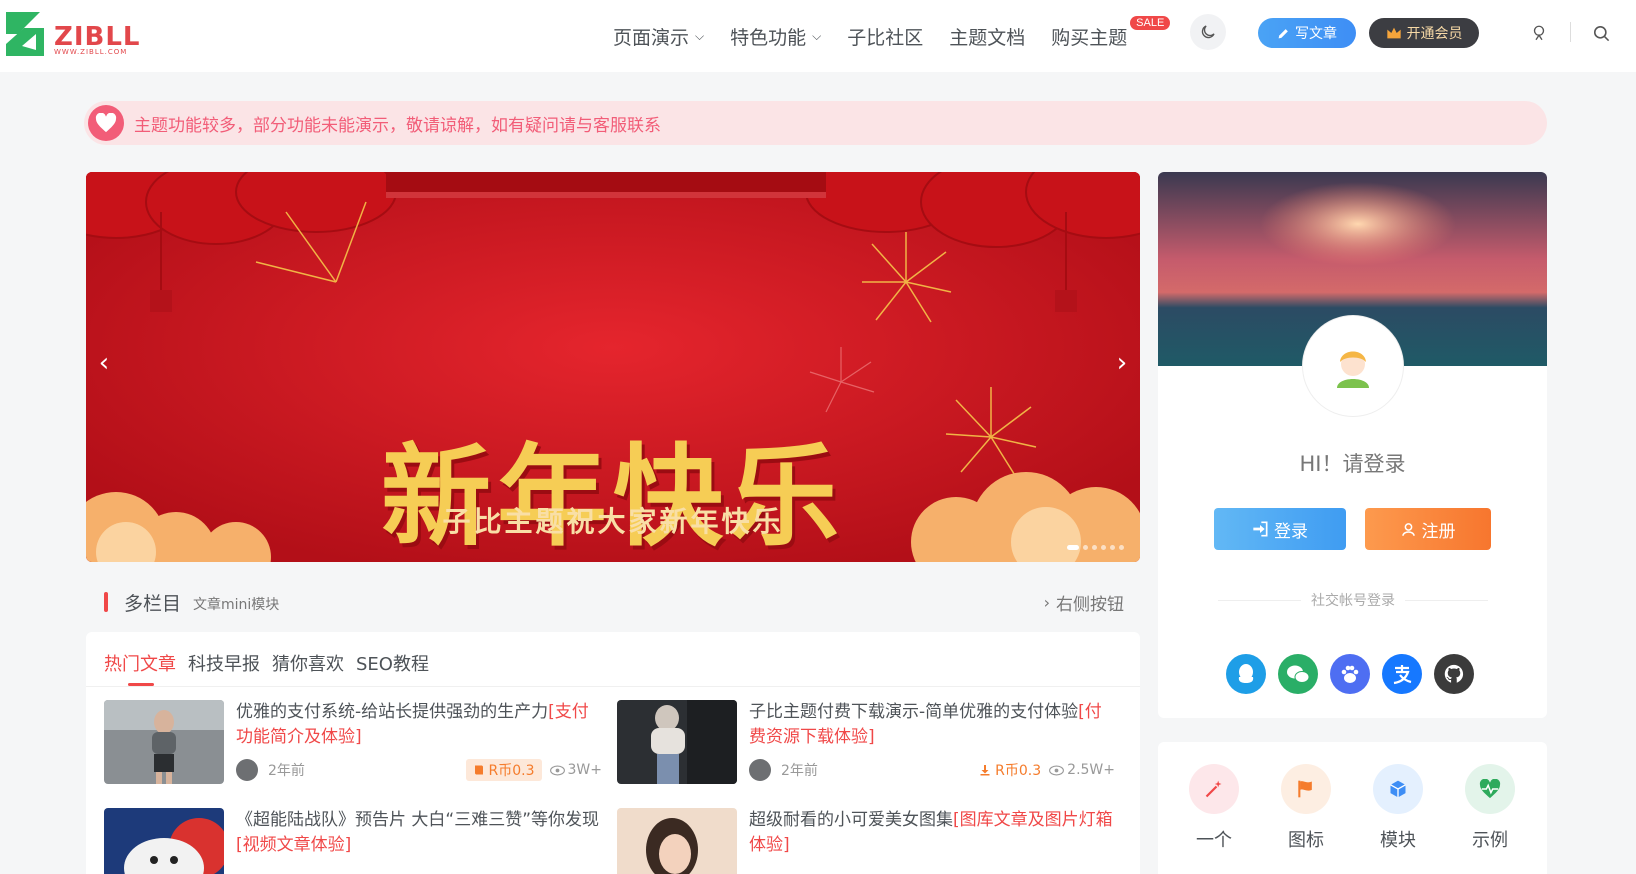 The width and height of the screenshot is (1636, 874). Describe the element at coordinates (25, 34) in the screenshot. I see `logo-mark-icon` at that location.